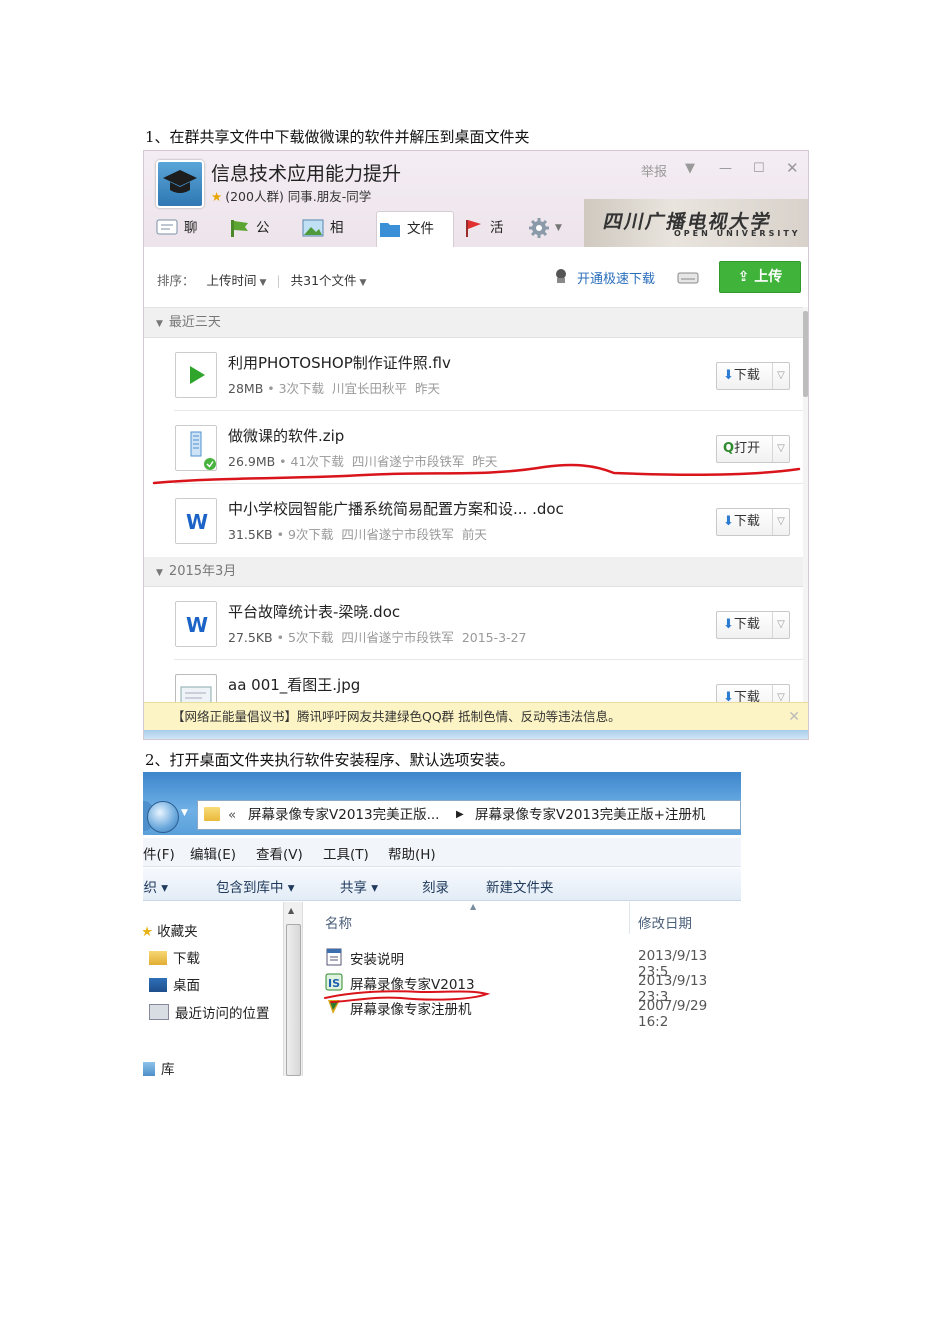 This screenshot has width=950, height=1344. What do you see at coordinates (629, 918) in the screenshot?
I see `column-divider` at bounding box center [629, 918].